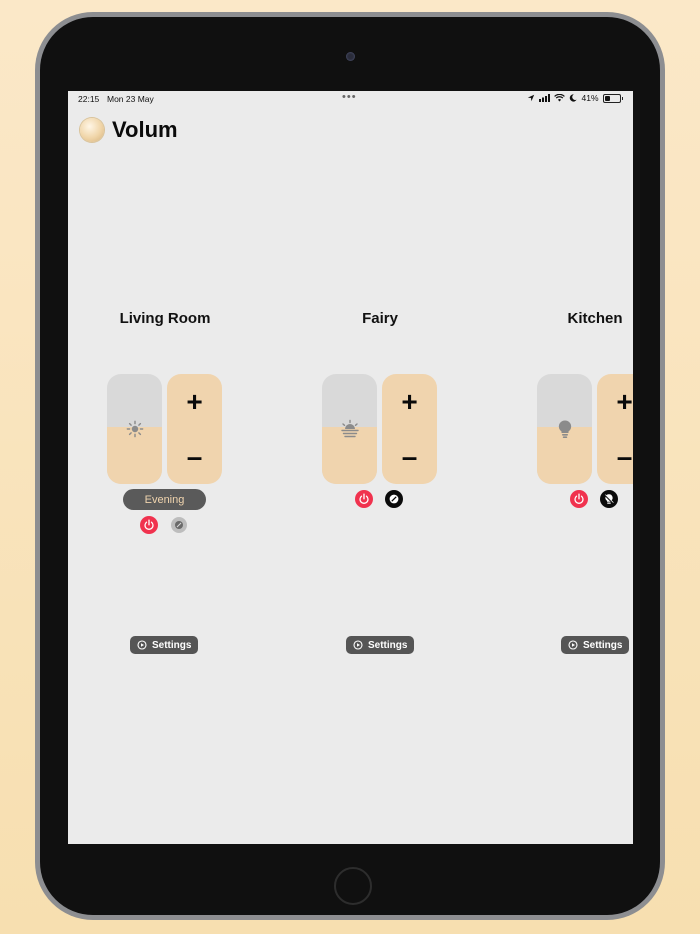  I want to click on scene-selector: Evening, so click(164, 499).